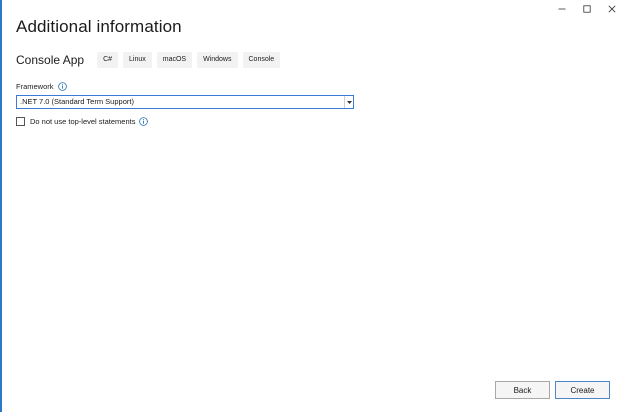  I want to click on back-button: Back, so click(522, 390).